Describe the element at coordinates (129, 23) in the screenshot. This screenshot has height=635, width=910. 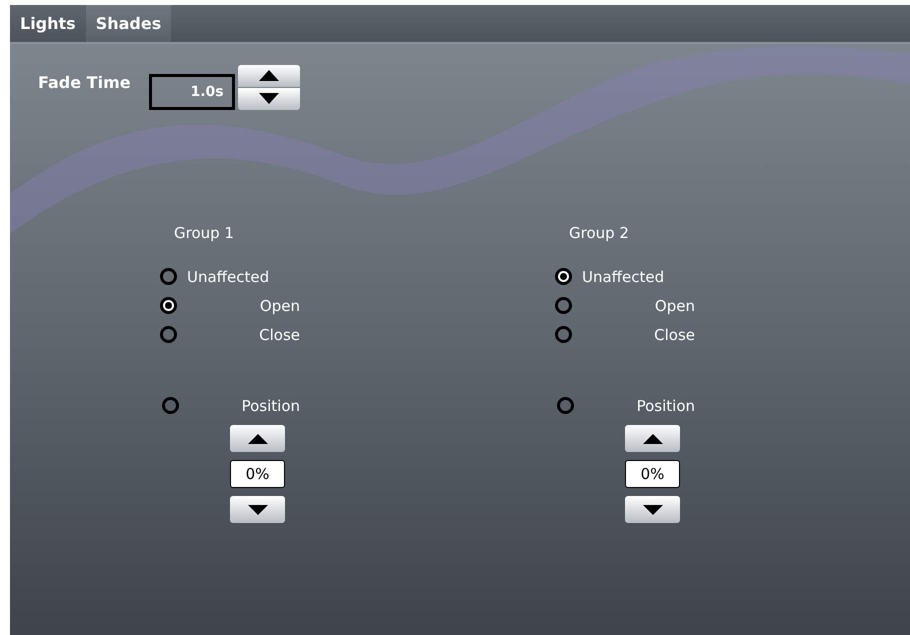
I see `tab: Shades` at that location.